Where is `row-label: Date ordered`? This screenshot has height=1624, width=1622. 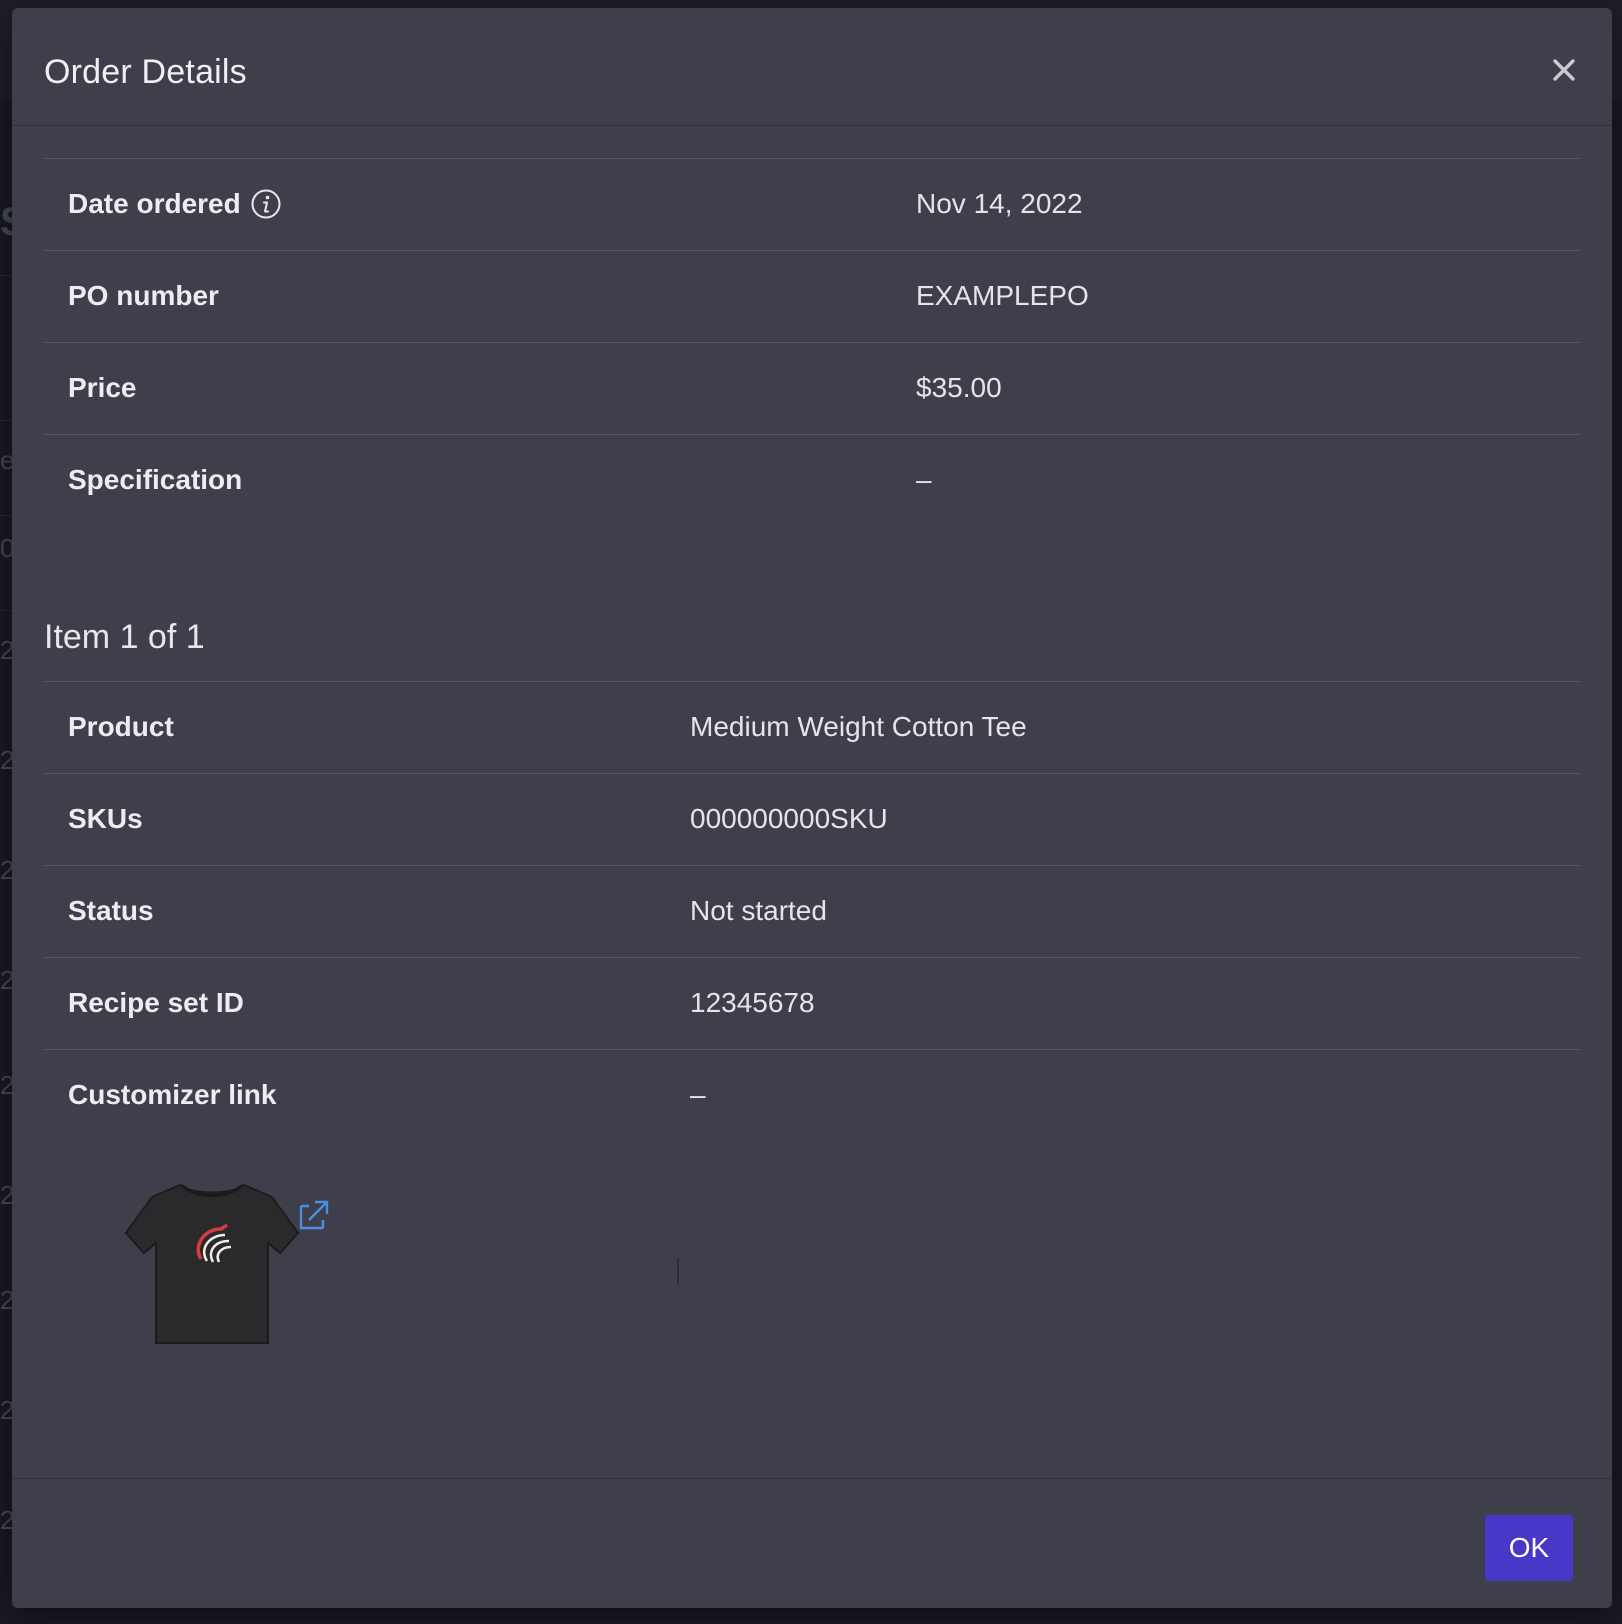 row-label: Date ordered is located at coordinates (175, 204).